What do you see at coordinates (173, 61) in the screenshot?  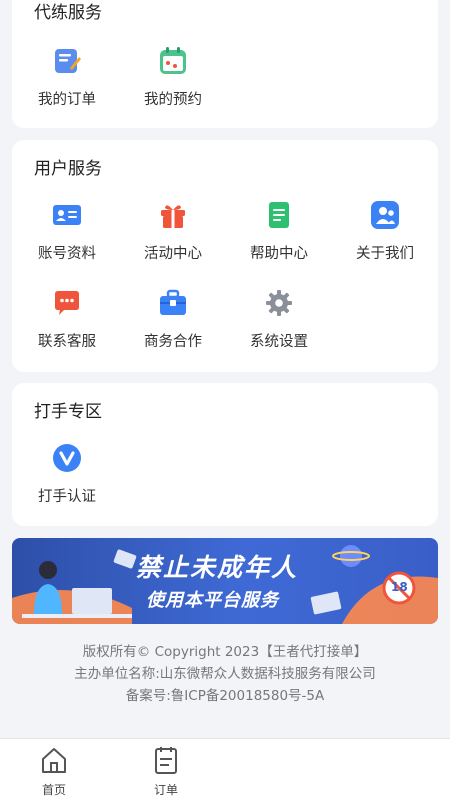 I see `calendar-icon` at bounding box center [173, 61].